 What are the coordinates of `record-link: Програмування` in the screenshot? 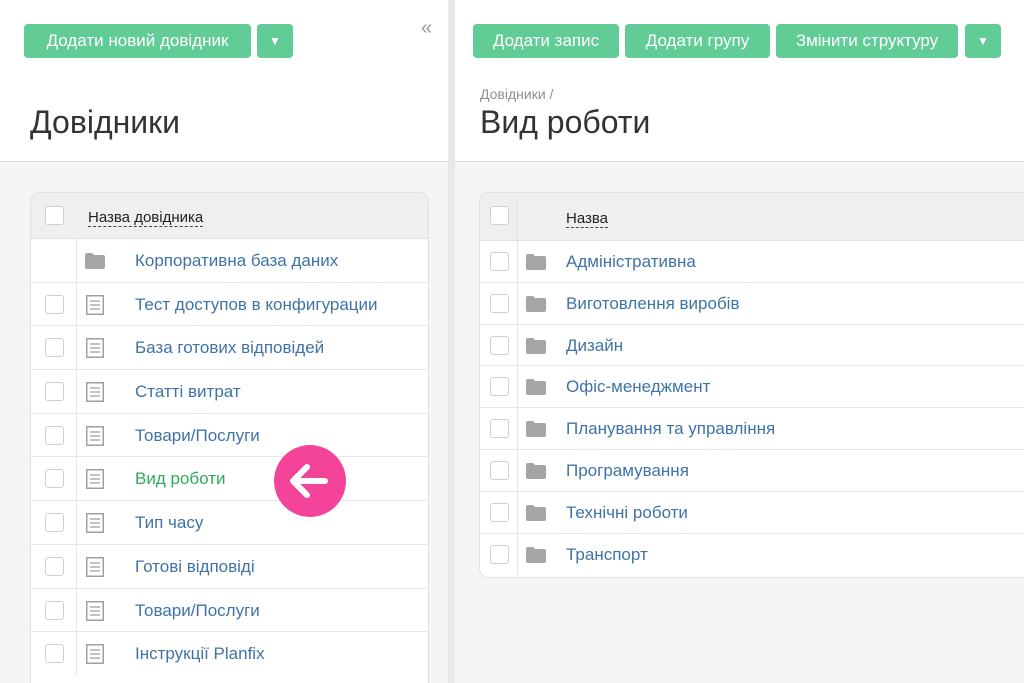 It's located at (627, 471).